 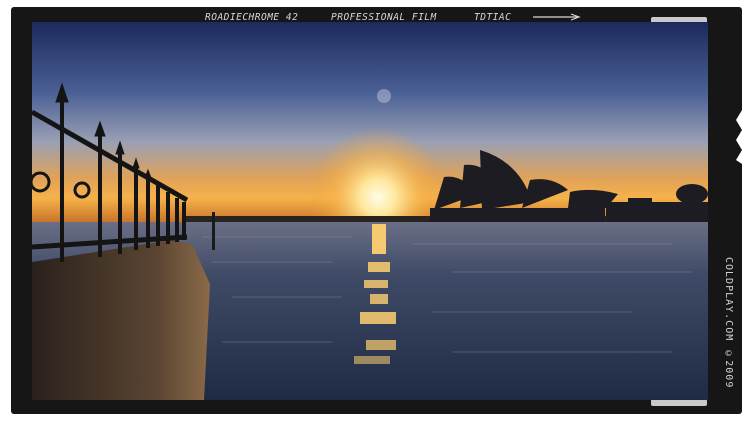 I want to click on lens-flare, so click(x=384, y=96).